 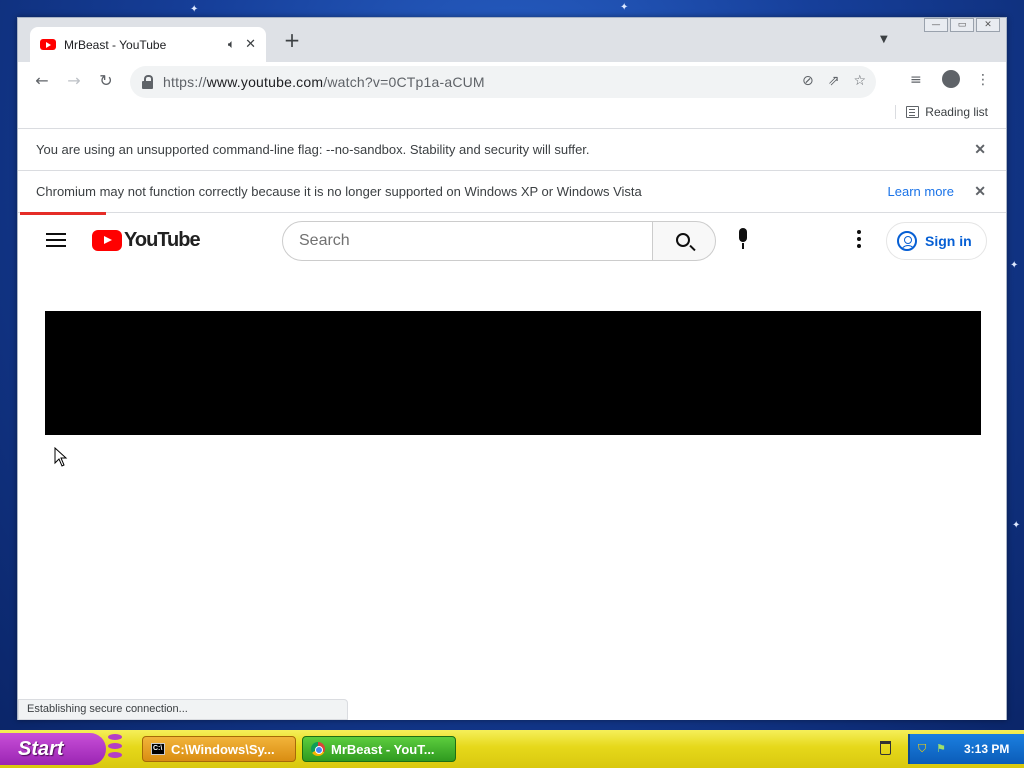 What do you see at coordinates (884, 39) in the screenshot?
I see `chevron-down-icon: ▼` at bounding box center [884, 39].